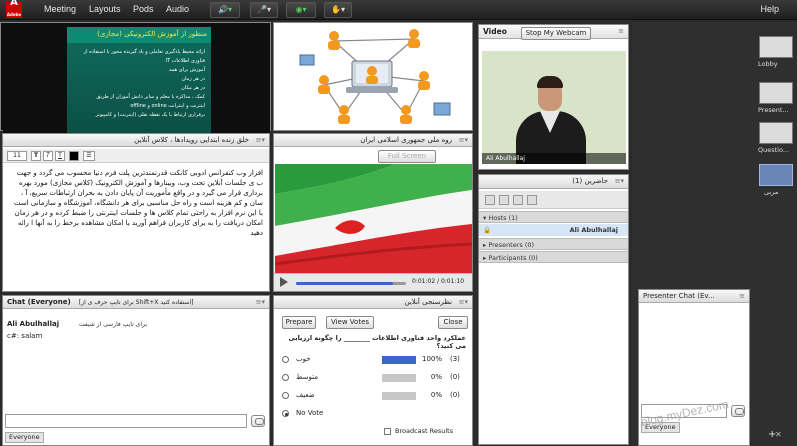 Image resolution: width=797 pixels, height=446 pixels. Describe the element at coordinates (503, 218) in the screenshot. I see `hosts-label: Hosts (1)` at that location.